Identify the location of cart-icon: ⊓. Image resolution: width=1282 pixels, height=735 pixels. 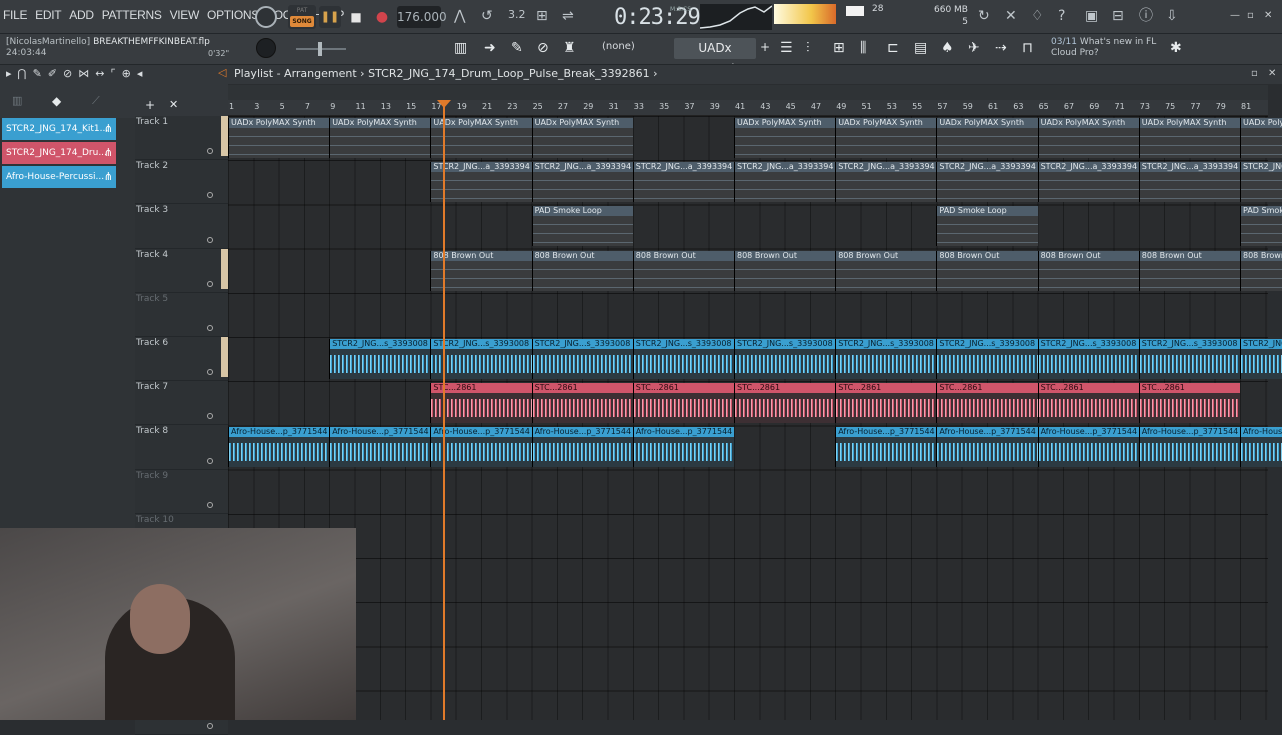
(1027, 48).